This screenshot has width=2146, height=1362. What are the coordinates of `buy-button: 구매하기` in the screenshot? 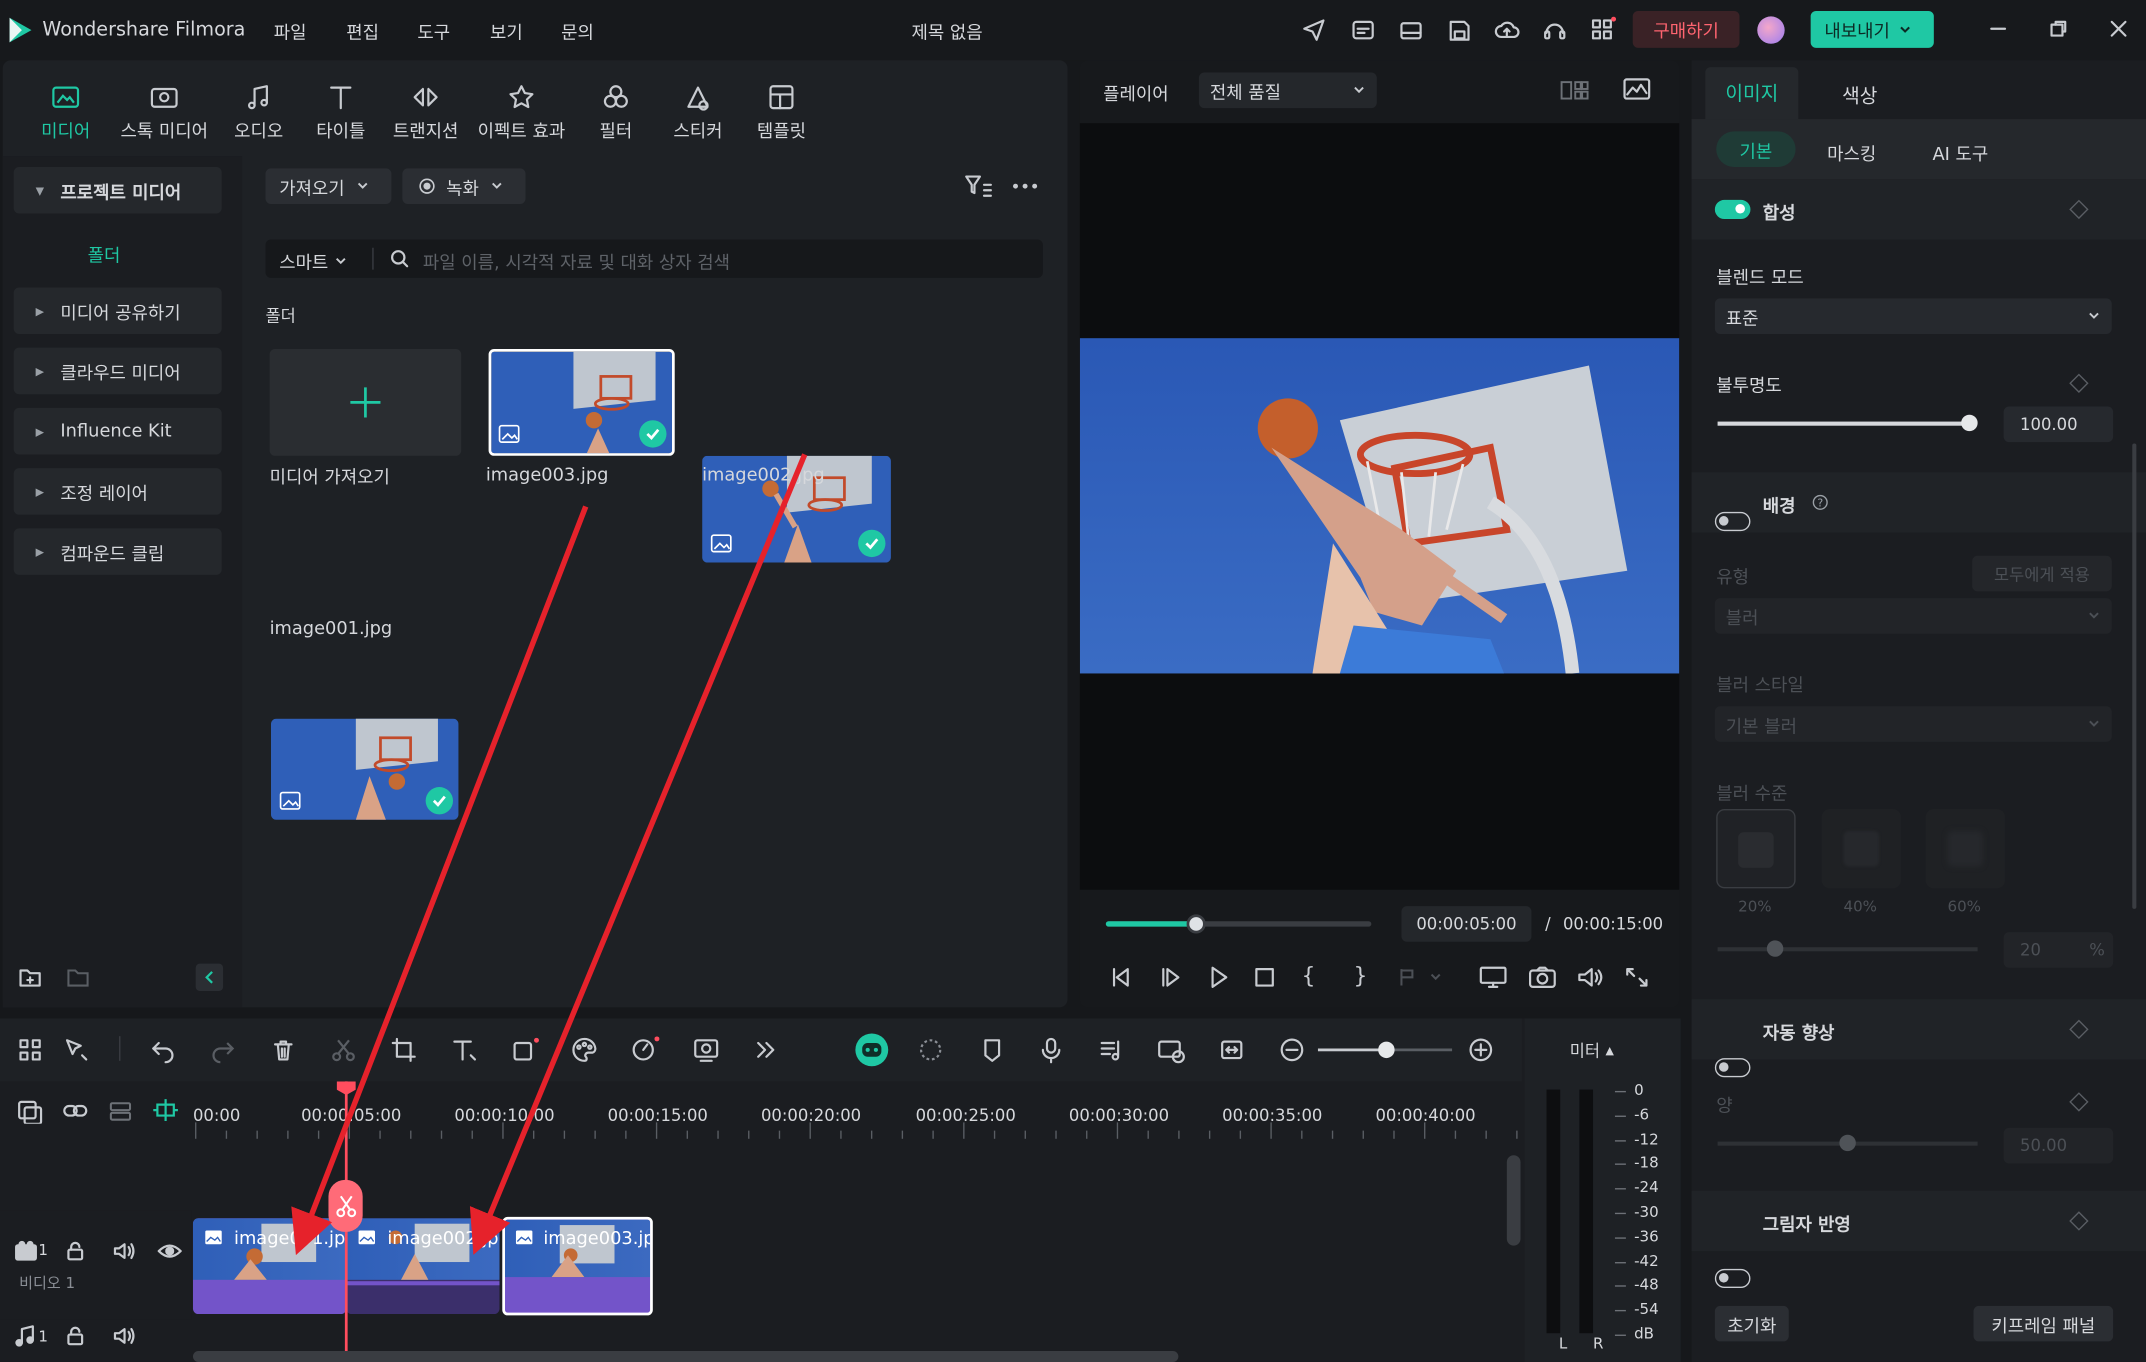 It's located at (1686, 29).